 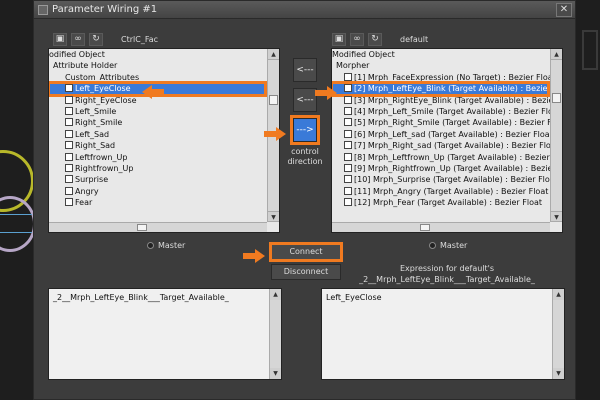 What do you see at coordinates (305, 157) in the screenshot?
I see `control-direction-label: control direction` at bounding box center [305, 157].